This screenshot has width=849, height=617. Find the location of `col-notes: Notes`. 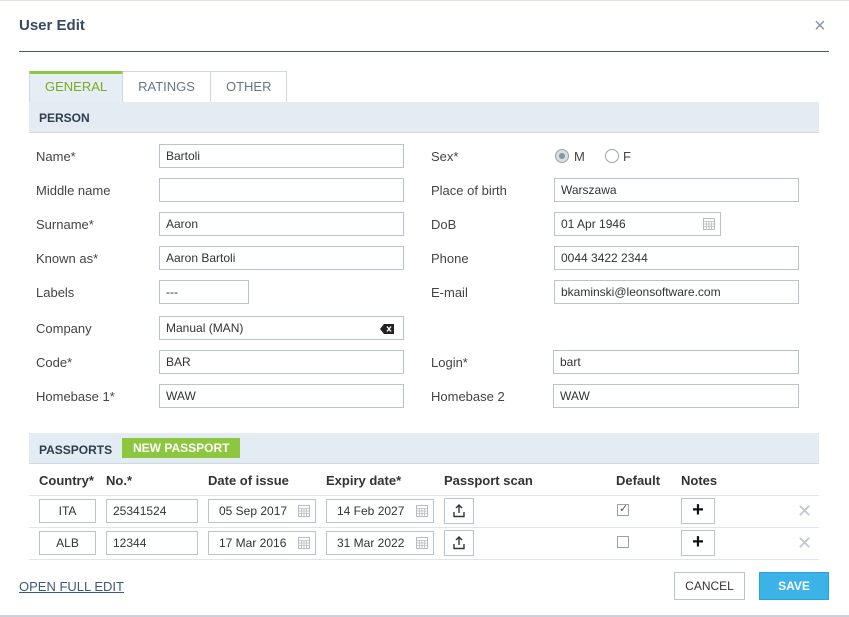

col-notes: Notes is located at coordinates (699, 480).